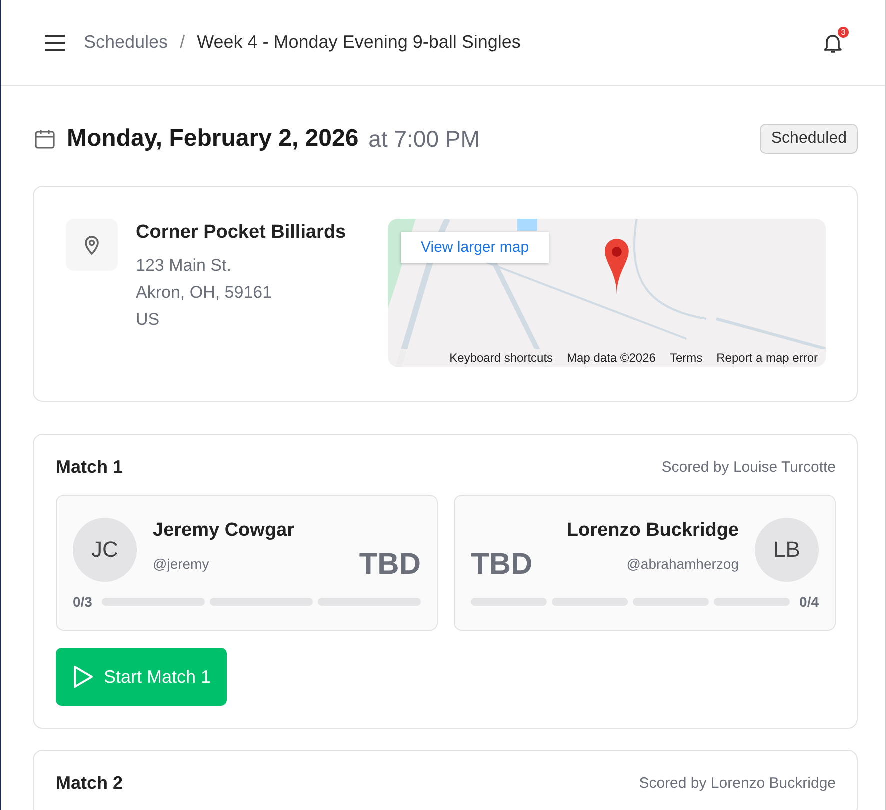 This screenshot has width=886, height=810. I want to click on map-footer-link: Terms, so click(686, 358).